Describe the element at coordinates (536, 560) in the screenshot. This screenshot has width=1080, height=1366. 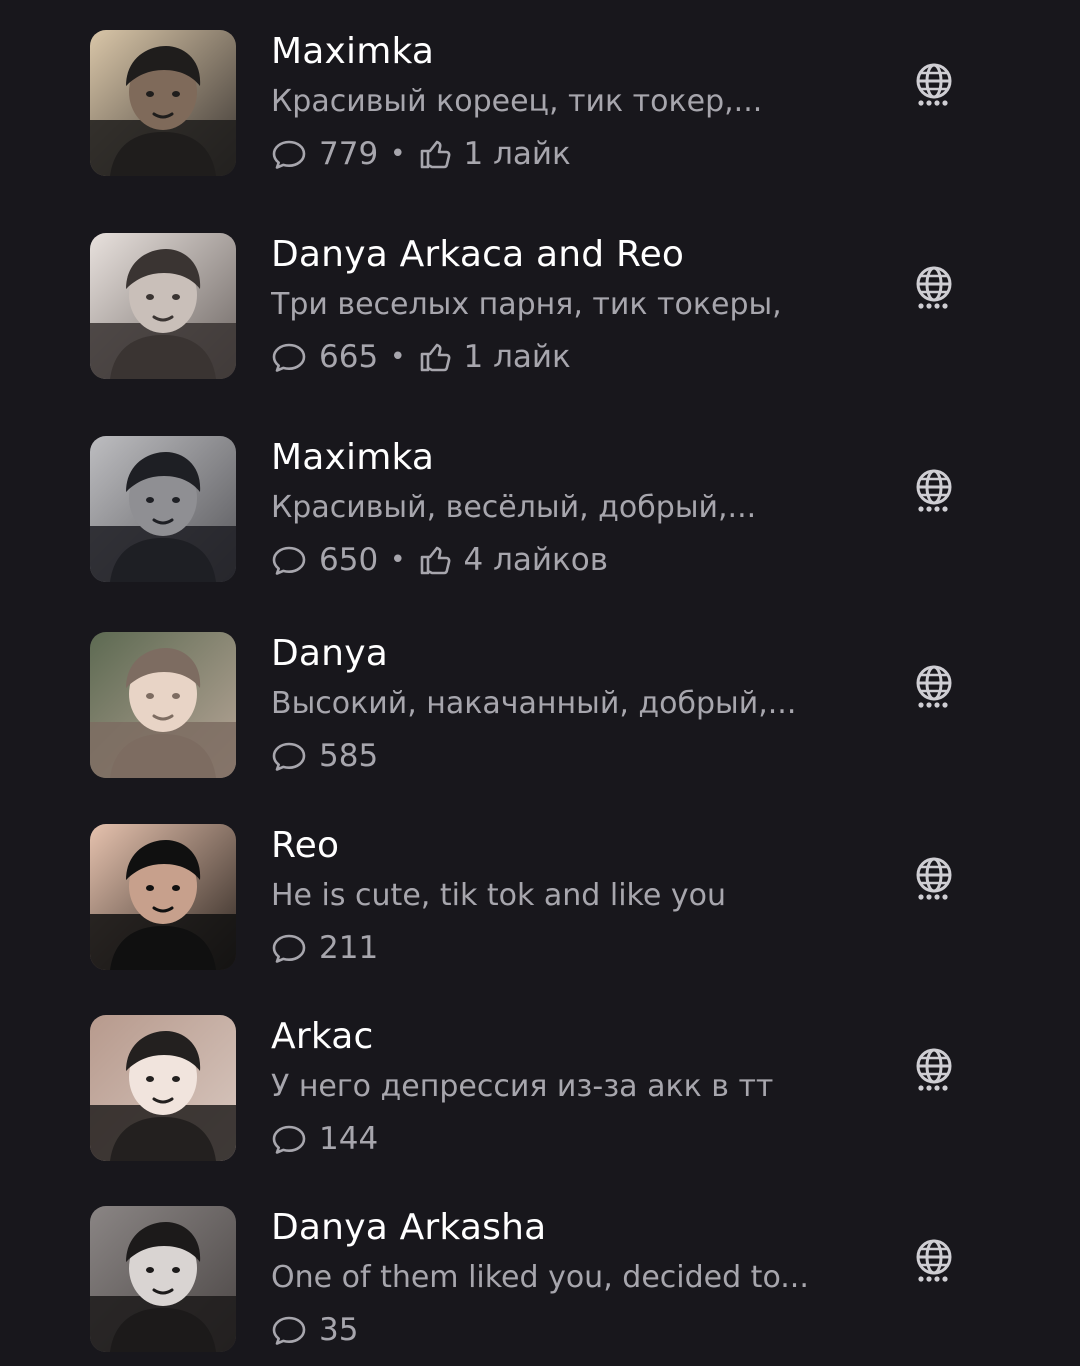
I see `like-count: 4 лайков` at that location.